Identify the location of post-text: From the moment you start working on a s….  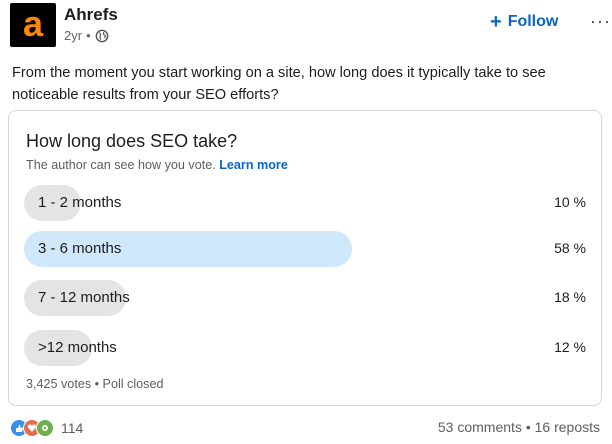
(279, 84).